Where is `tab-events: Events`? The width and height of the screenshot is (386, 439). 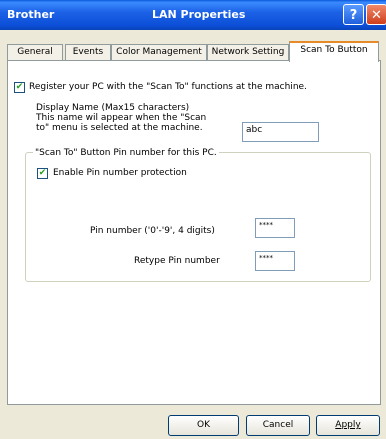
tab-events: Events is located at coordinates (88, 52).